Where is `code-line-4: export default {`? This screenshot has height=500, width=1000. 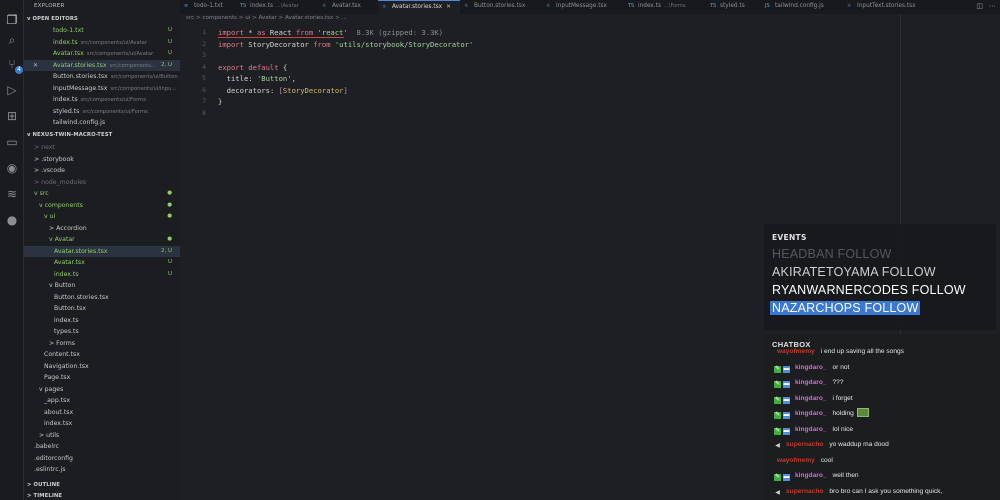 code-line-4: export default { is located at coordinates (252, 67).